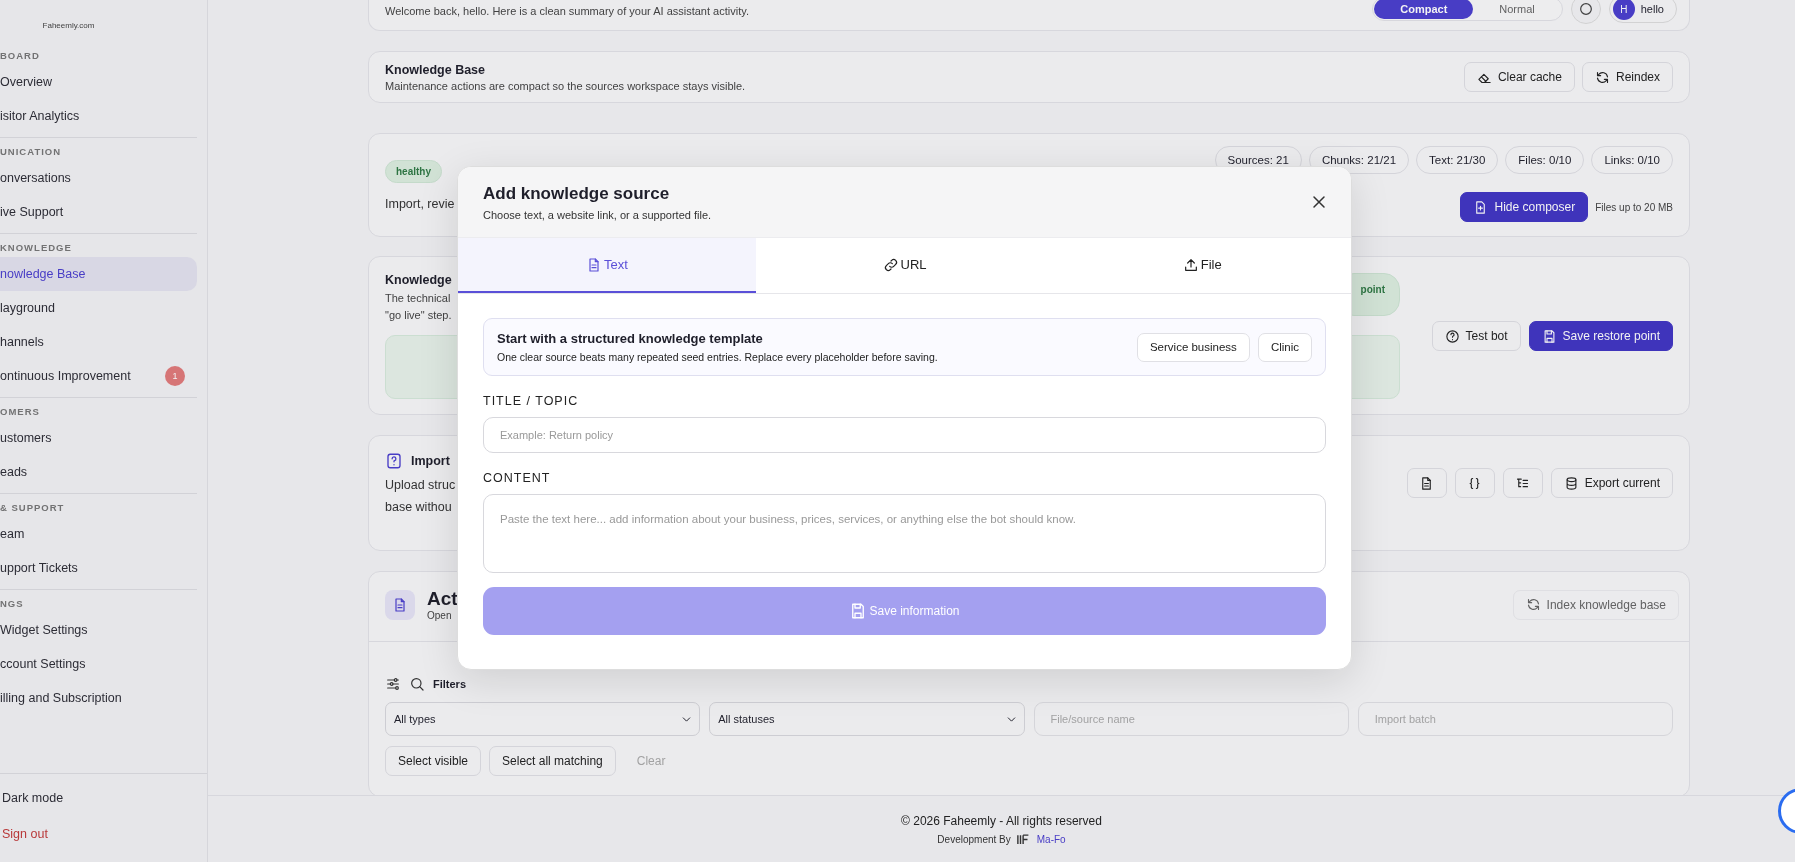  Describe the element at coordinates (1191, 719) in the screenshot. I see `input-field: File/source name` at that location.